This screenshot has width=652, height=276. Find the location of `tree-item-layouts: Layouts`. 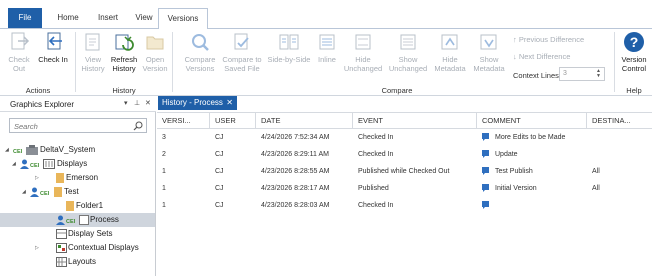

tree-item-layouts: Layouts is located at coordinates (77, 262).